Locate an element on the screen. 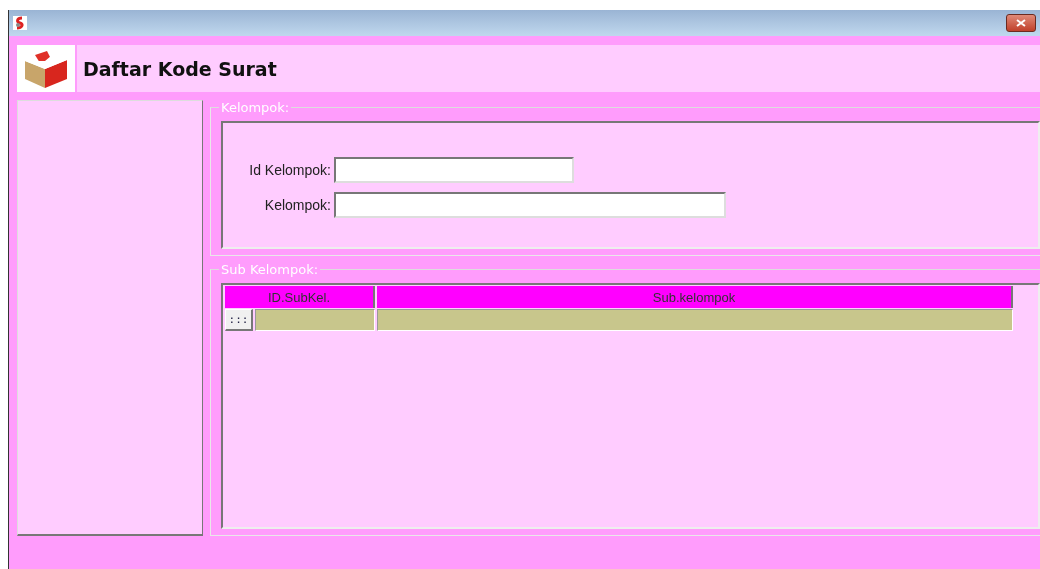  group-legend: Kelompok: is located at coordinates (255, 107).